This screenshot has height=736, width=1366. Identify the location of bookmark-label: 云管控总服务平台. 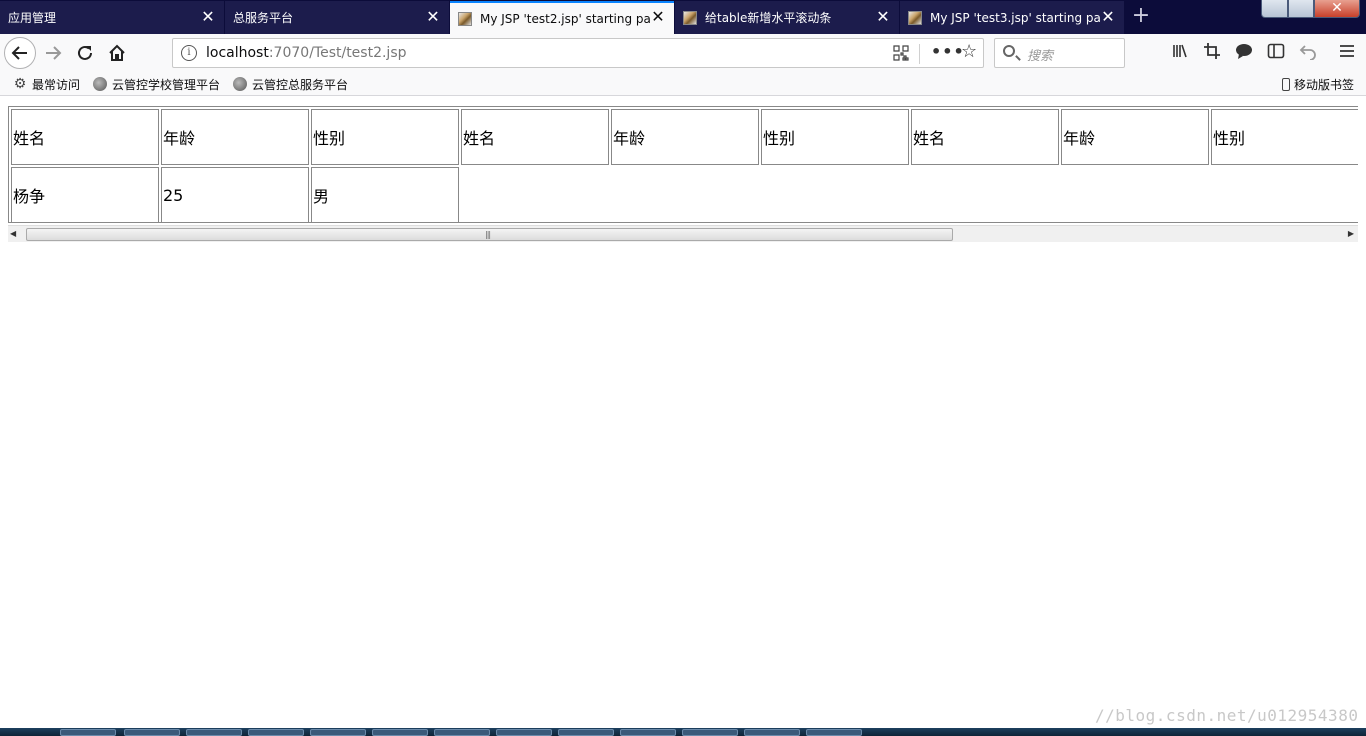
(300, 84).